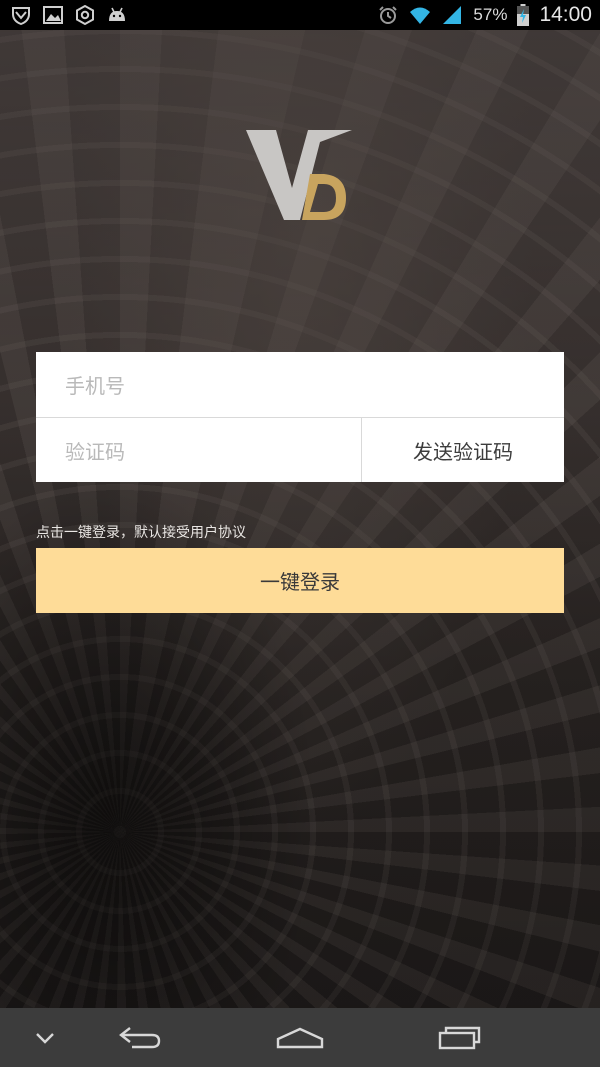  I want to click on wifi-icon, so click(420, 15).